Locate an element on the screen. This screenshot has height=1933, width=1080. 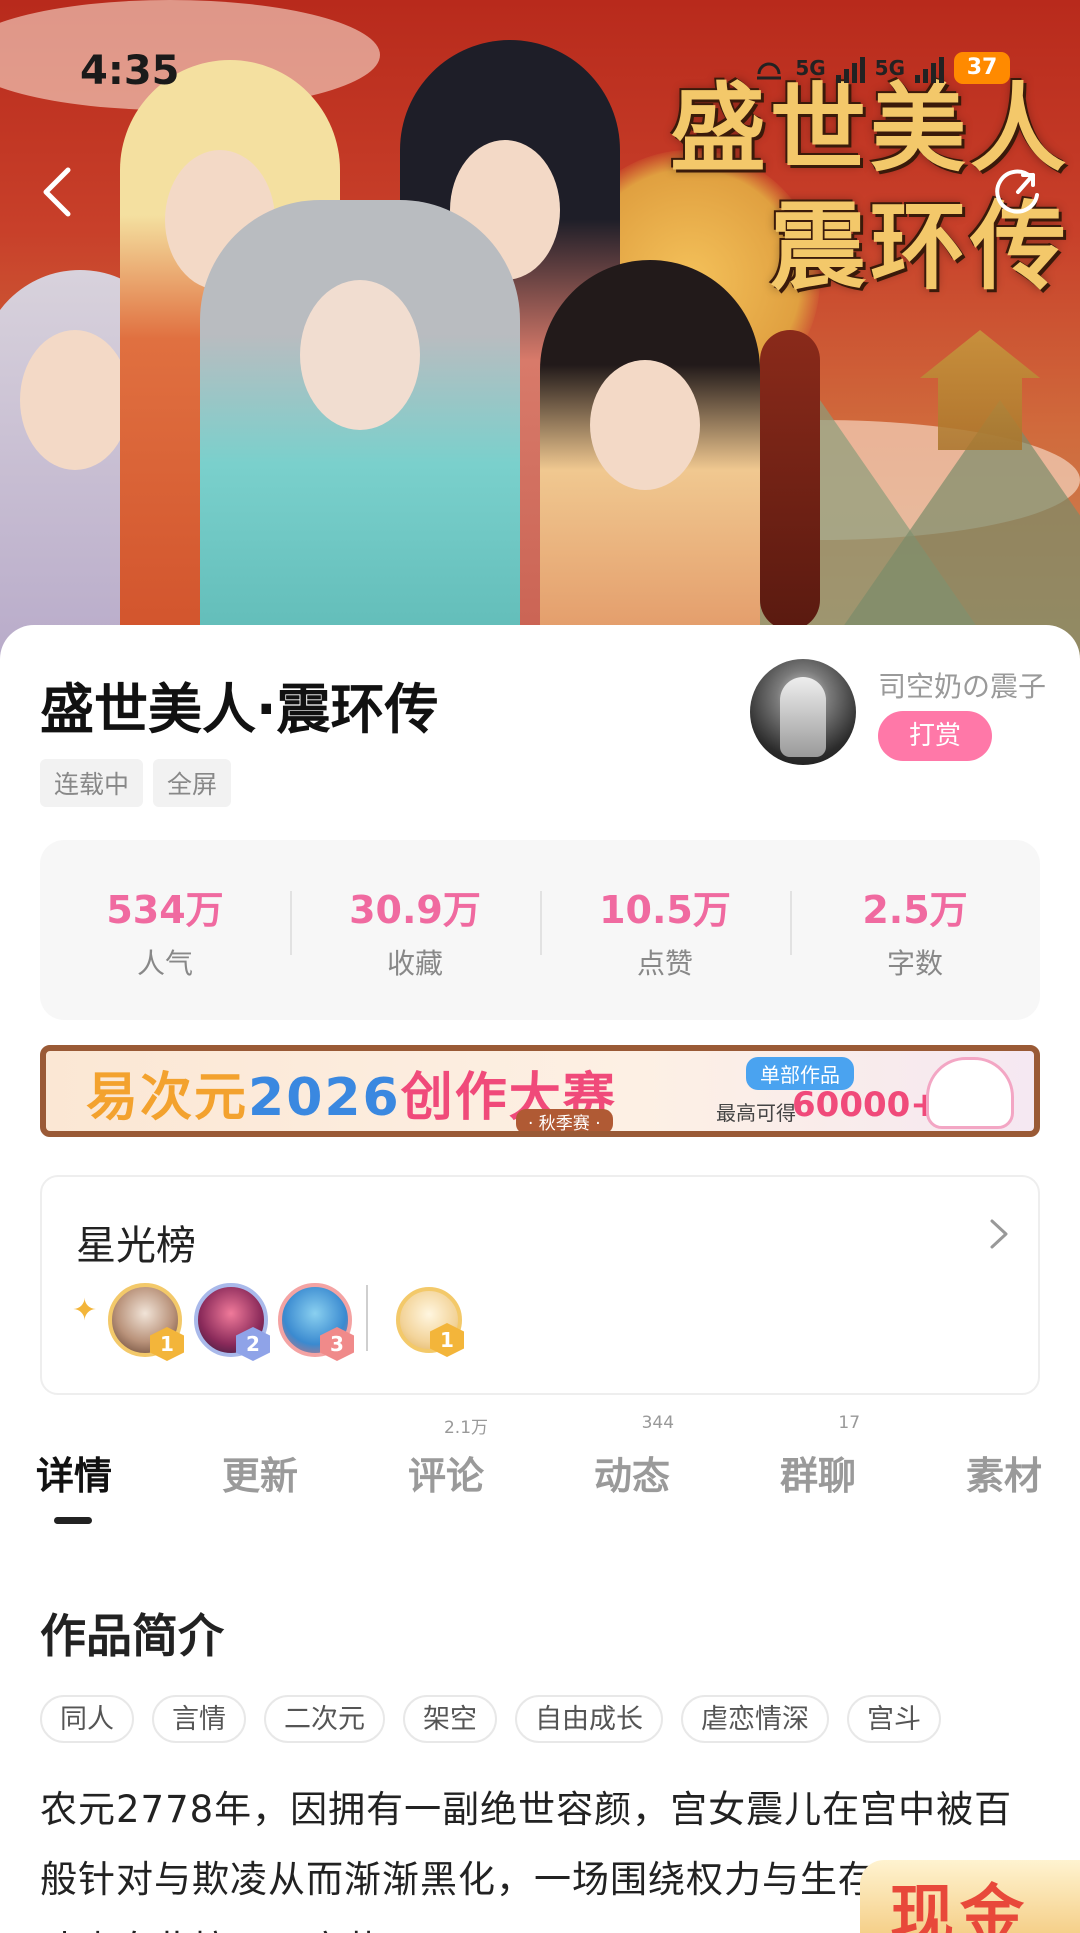
stat-popularity: 534万 人气 is located at coordinates (165, 930).